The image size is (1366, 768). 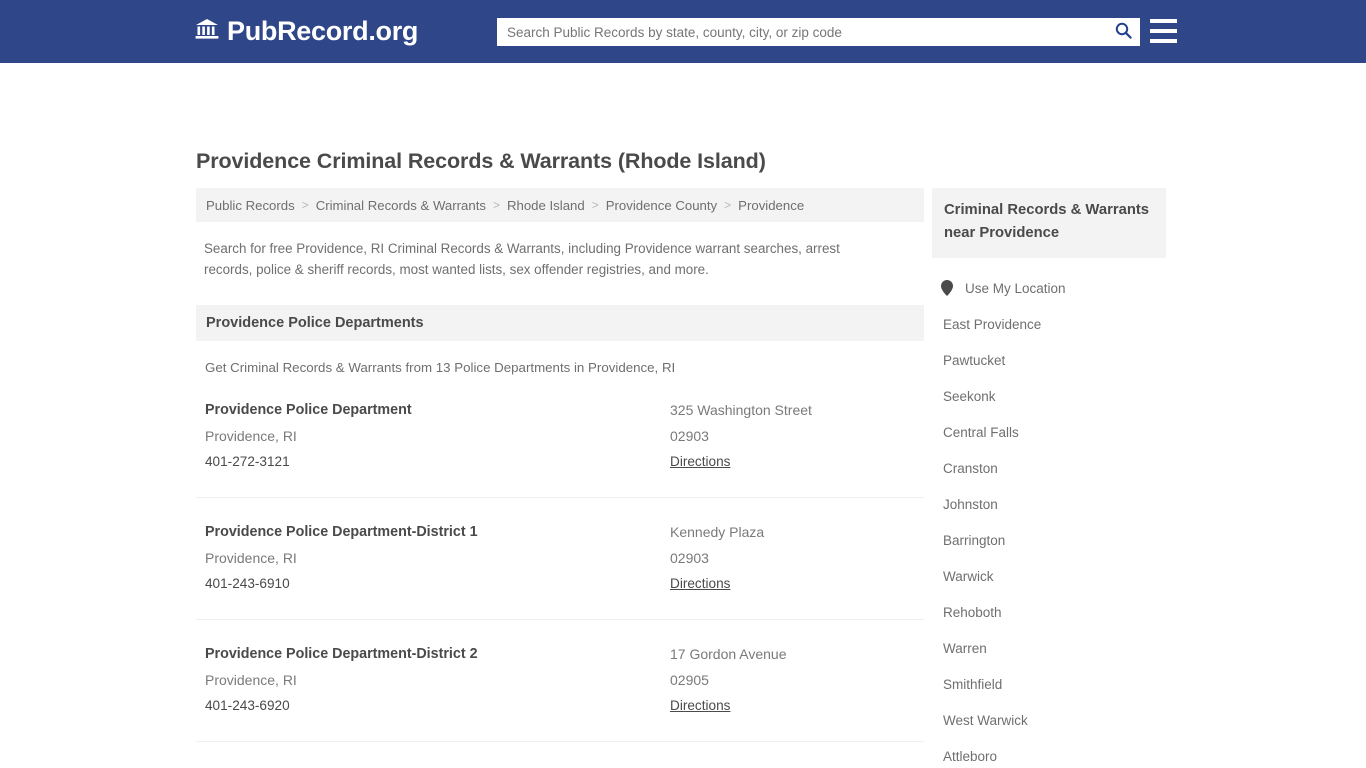 I want to click on sidebar-item-label: Attleboro, so click(x=970, y=756).